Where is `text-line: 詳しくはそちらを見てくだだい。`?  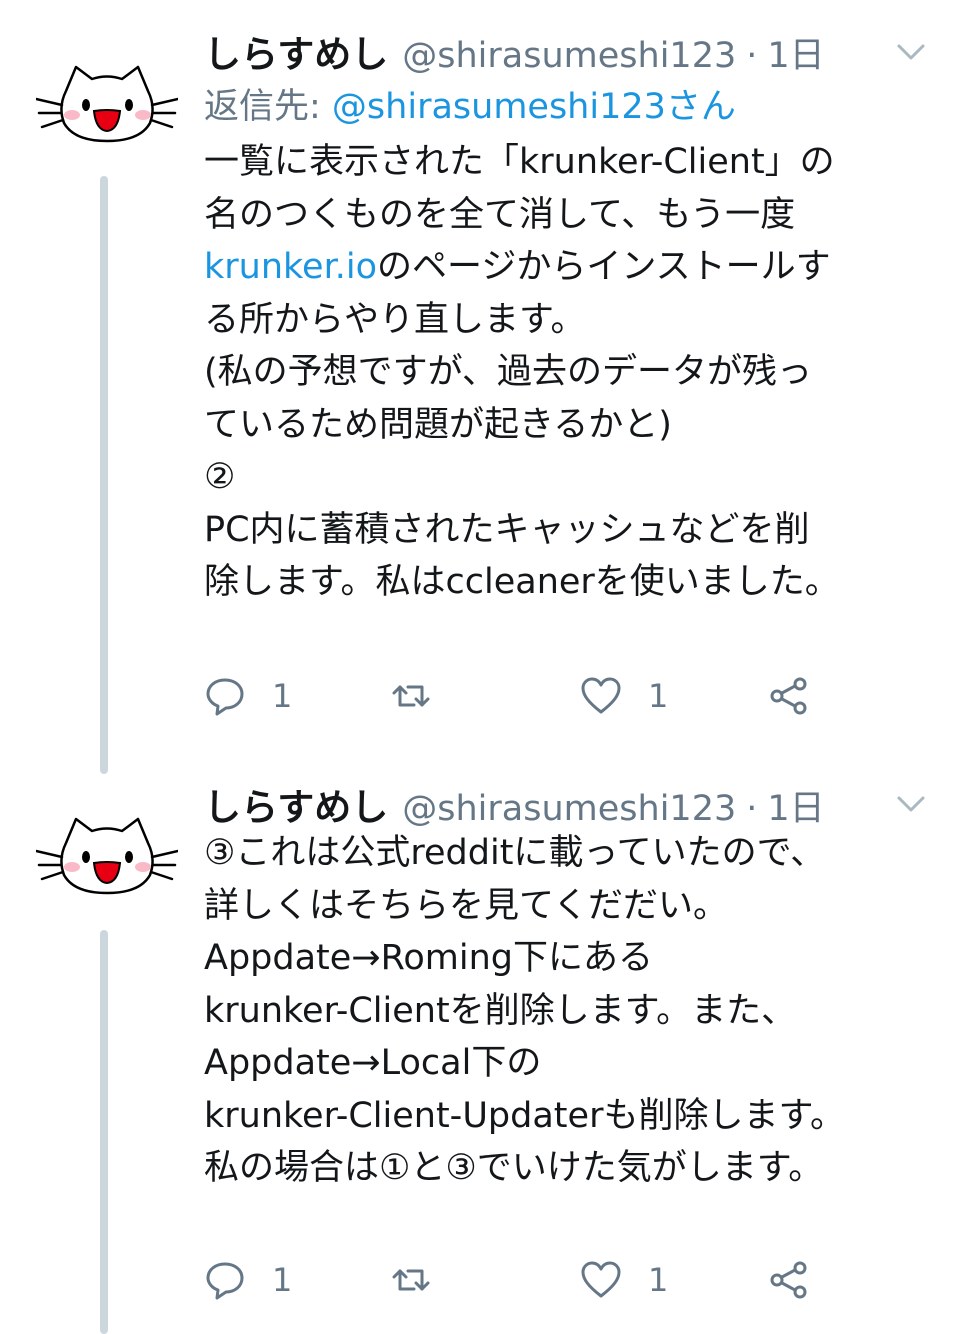
text-line: 詳しくはそちらを見てくだだい。 is located at coordinates (466, 905).